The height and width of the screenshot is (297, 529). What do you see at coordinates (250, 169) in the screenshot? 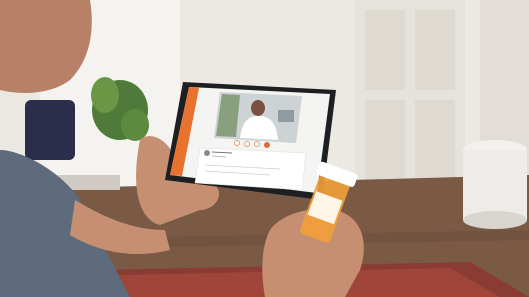
I see `info-card` at bounding box center [250, 169].